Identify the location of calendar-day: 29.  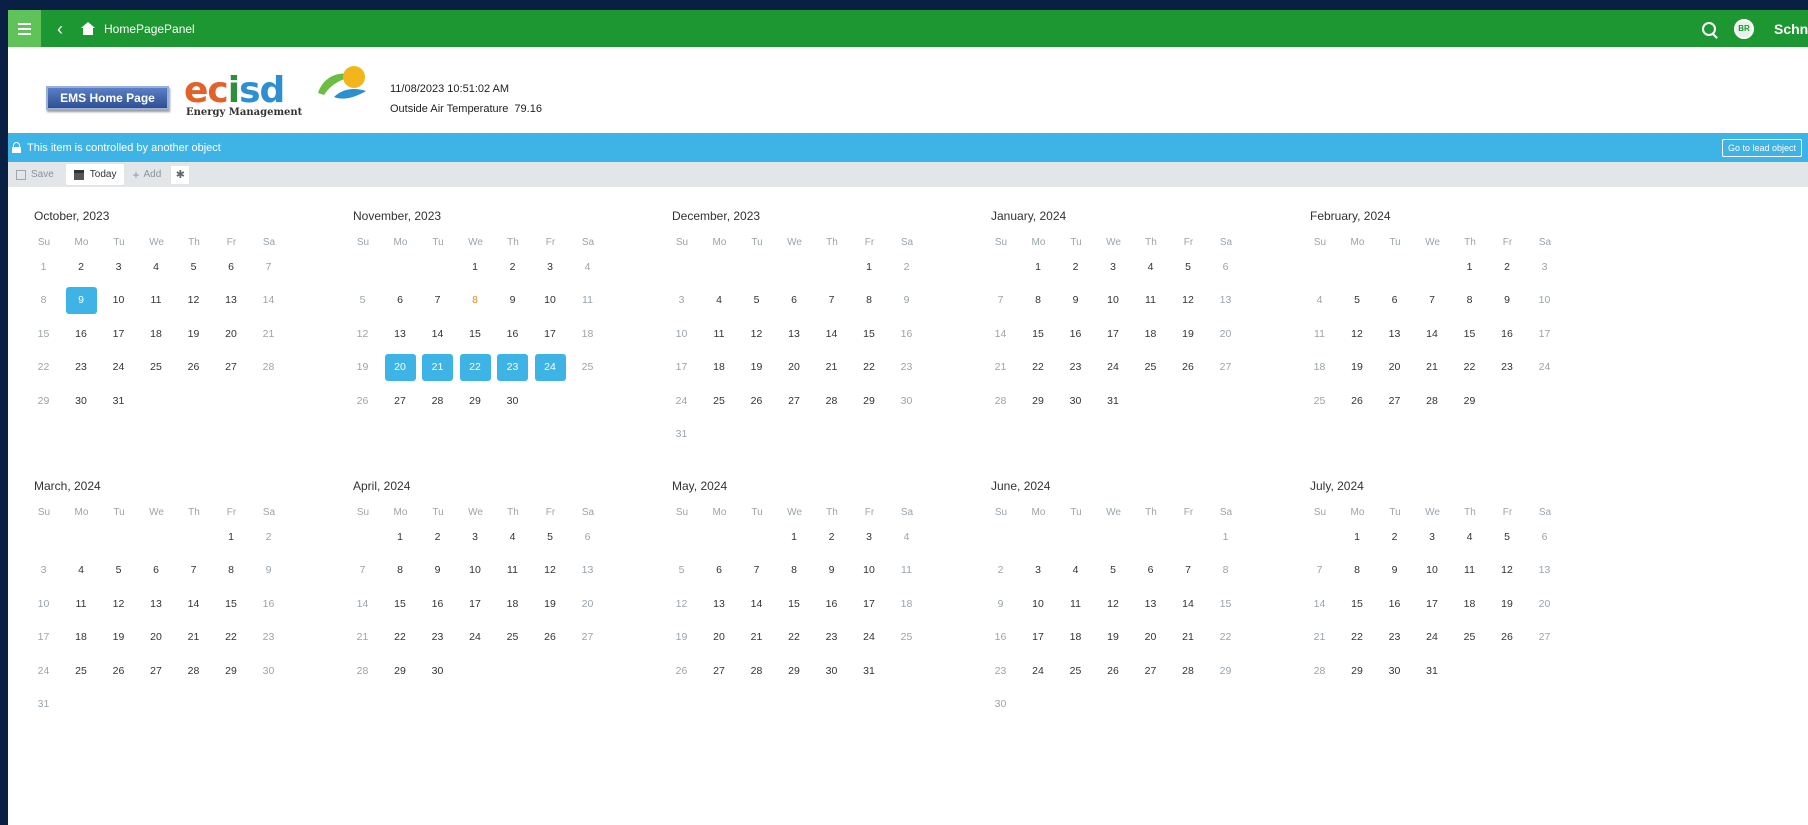
(400, 670).